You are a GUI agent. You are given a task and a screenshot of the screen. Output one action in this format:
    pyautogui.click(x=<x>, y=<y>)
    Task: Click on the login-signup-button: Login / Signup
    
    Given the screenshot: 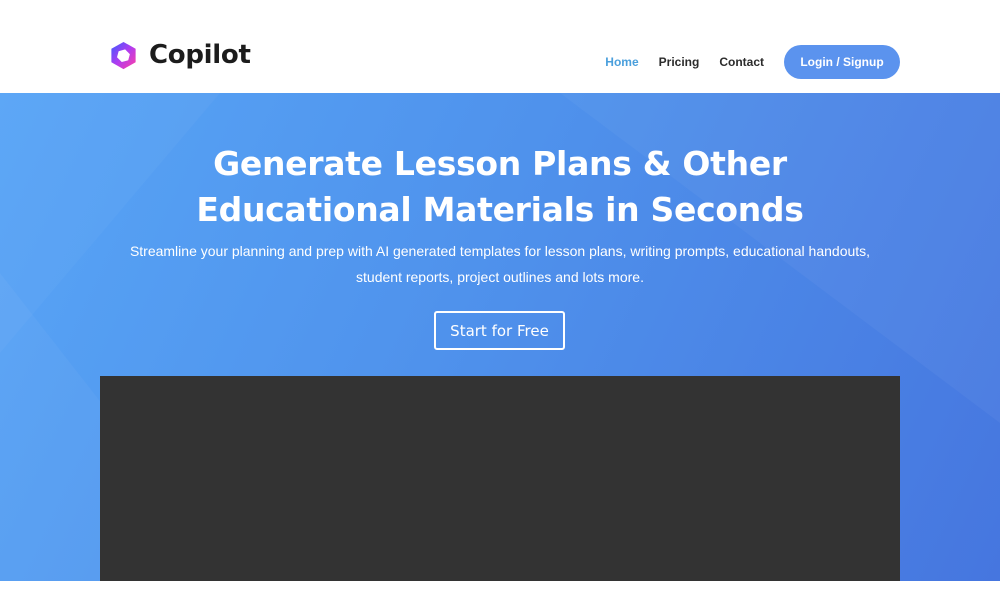 What is the action you would take?
    pyautogui.click(x=842, y=62)
    